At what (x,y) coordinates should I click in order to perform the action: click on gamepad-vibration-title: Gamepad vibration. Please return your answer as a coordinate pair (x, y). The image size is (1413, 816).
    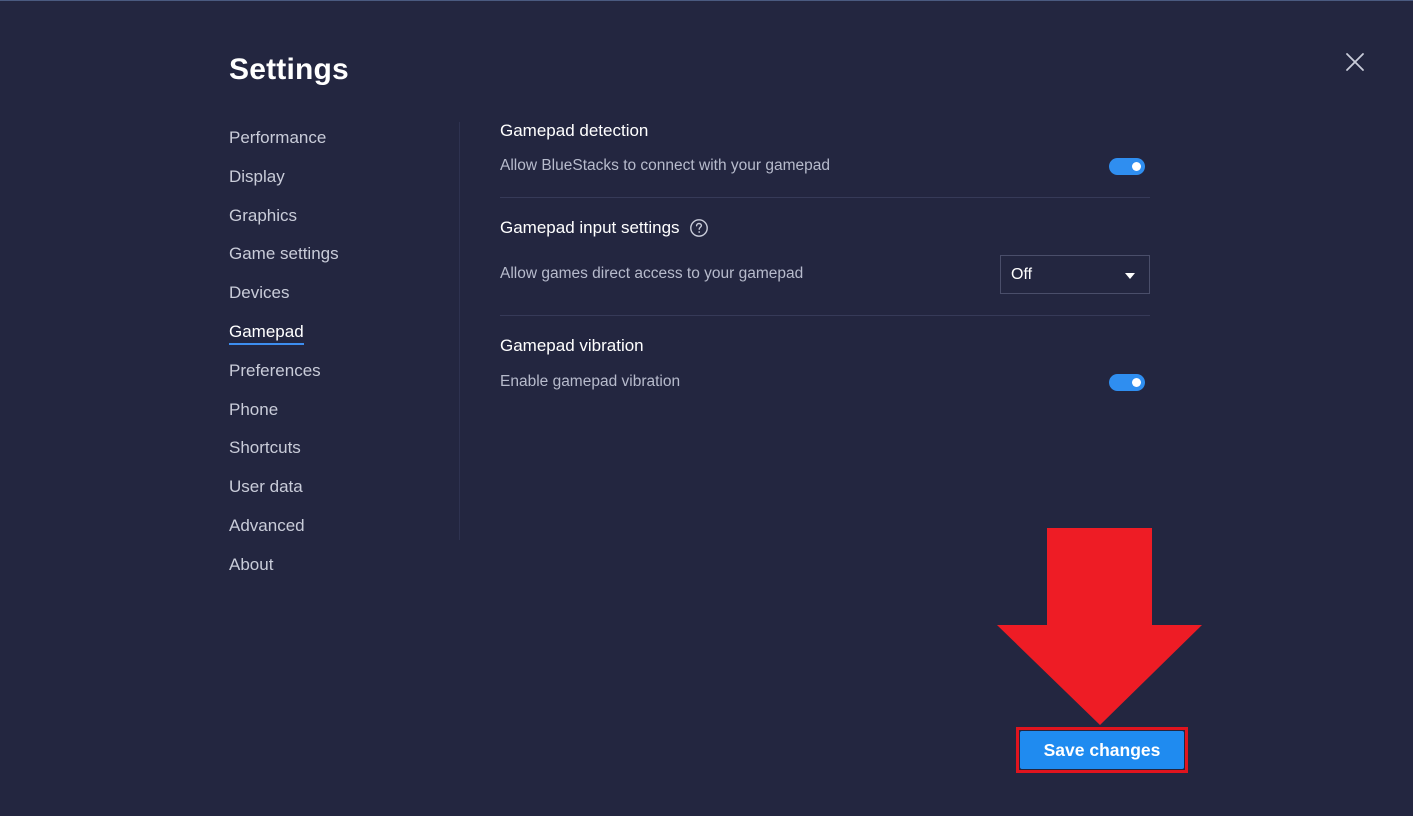
    Looking at the image, I should click on (572, 345).